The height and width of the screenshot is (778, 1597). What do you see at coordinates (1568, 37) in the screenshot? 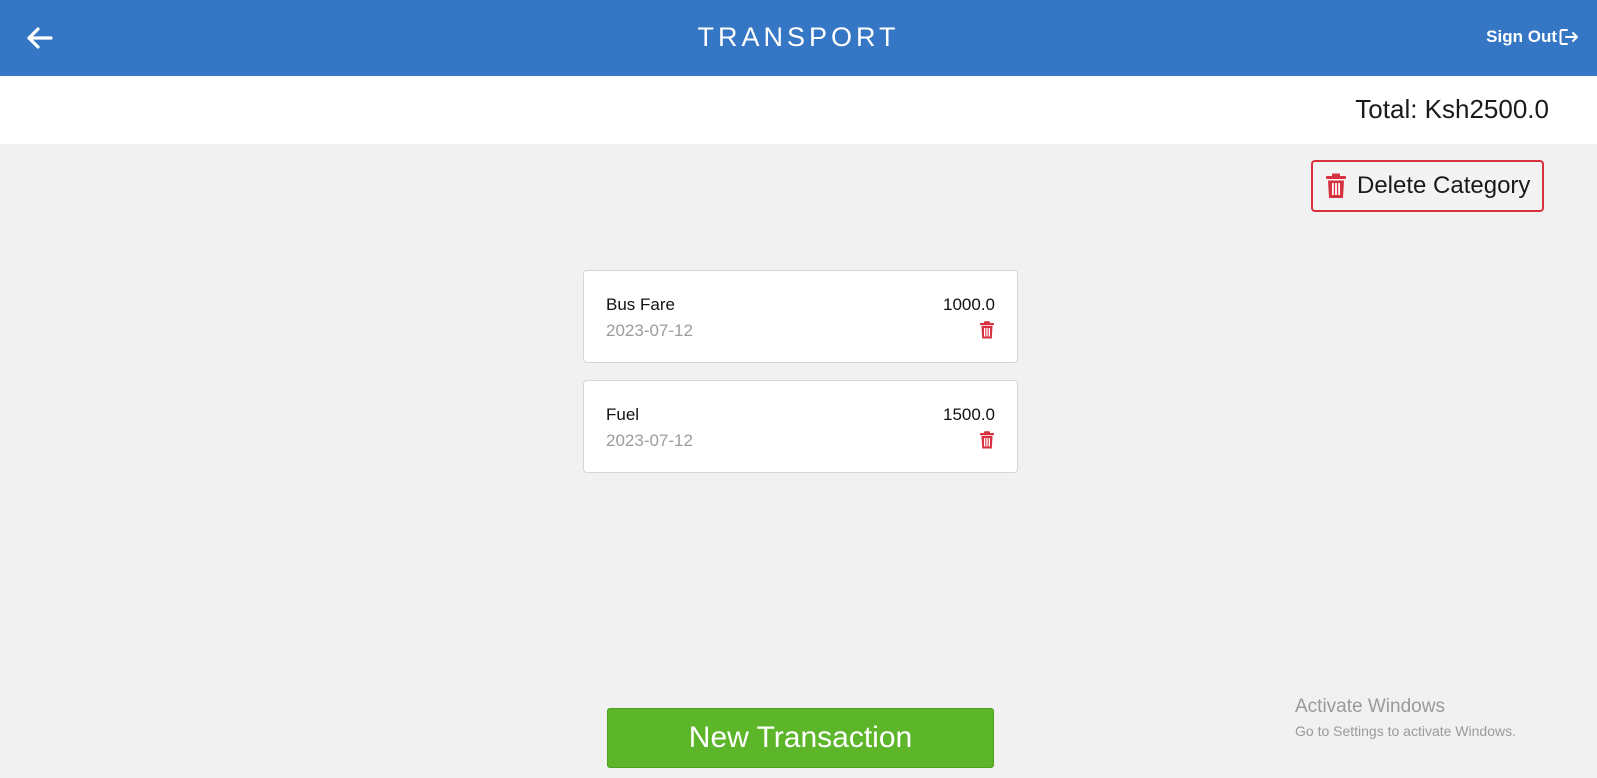
I see `sign-out-icon` at bounding box center [1568, 37].